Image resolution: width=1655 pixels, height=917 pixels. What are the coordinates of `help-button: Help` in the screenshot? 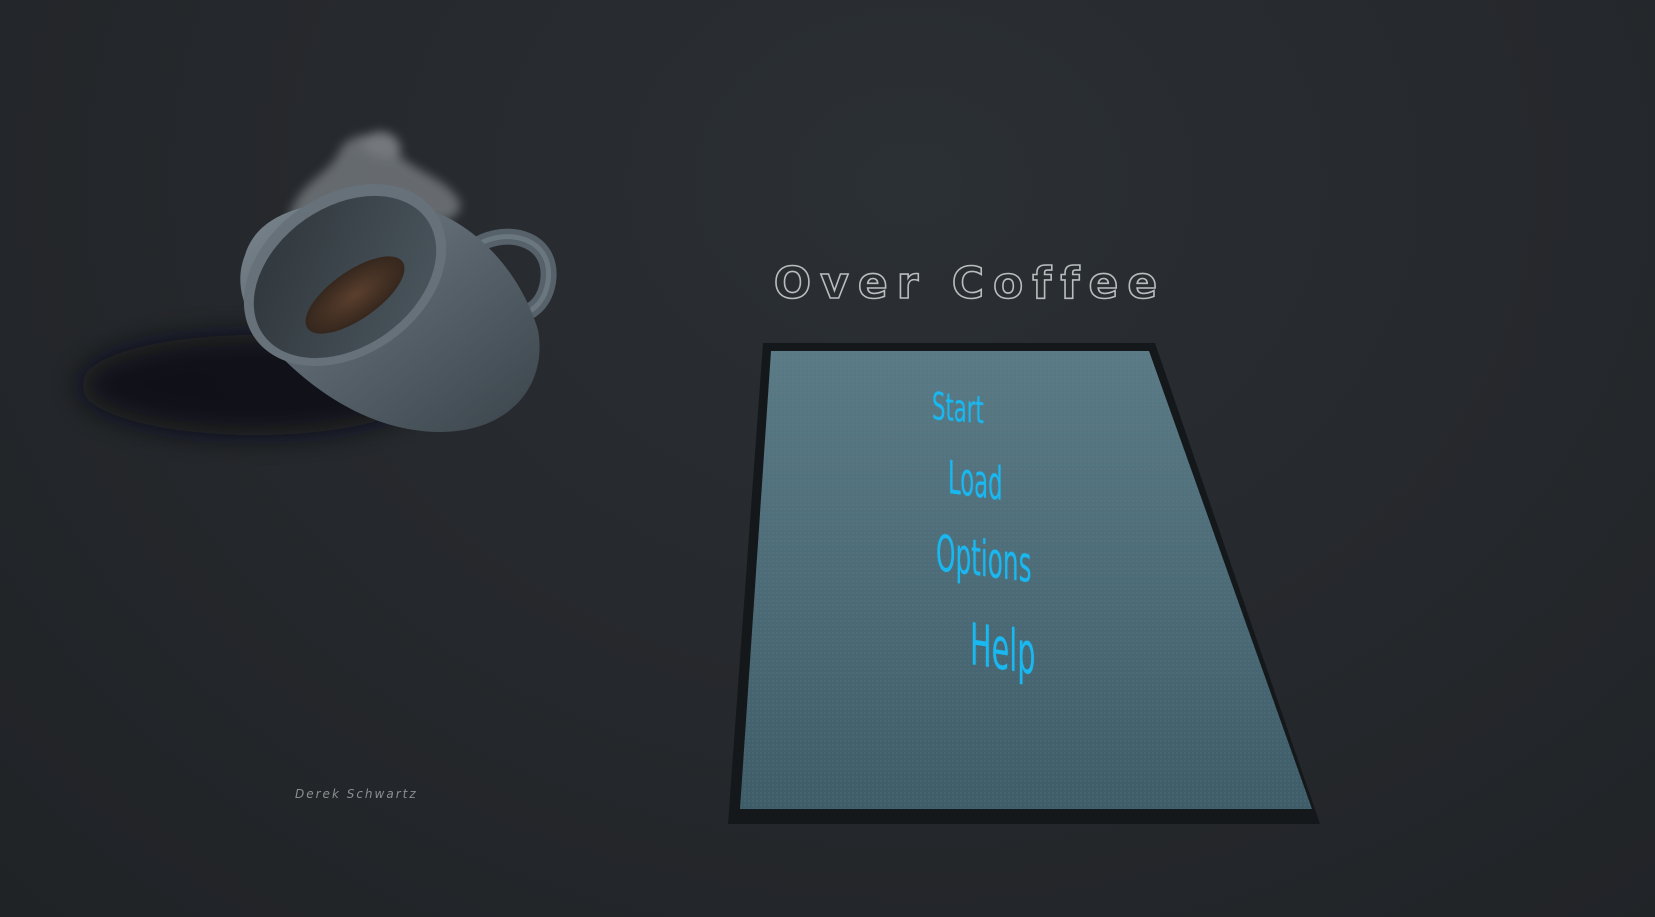 It's located at (1002, 649).